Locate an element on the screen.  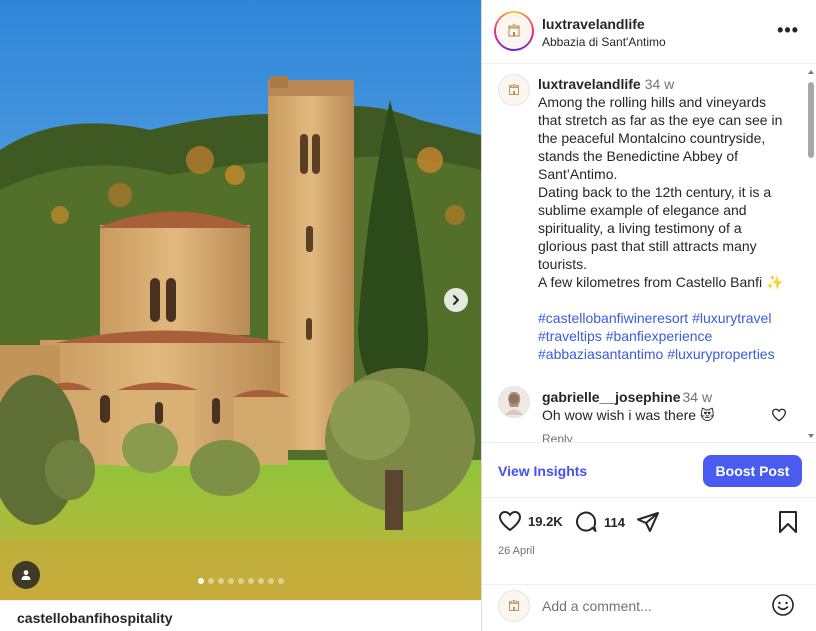
hashtag-line: #traveltips #banfiexperience is located at coordinates (663, 336).